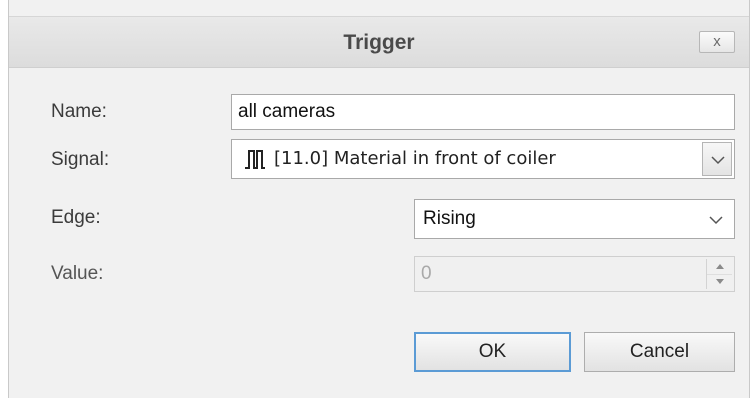 Image resolution: width=751 pixels, height=398 pixels. Describe the element at coordinates (76, 217) in the screenshot. I see `edge-label: Edge:` at that location.